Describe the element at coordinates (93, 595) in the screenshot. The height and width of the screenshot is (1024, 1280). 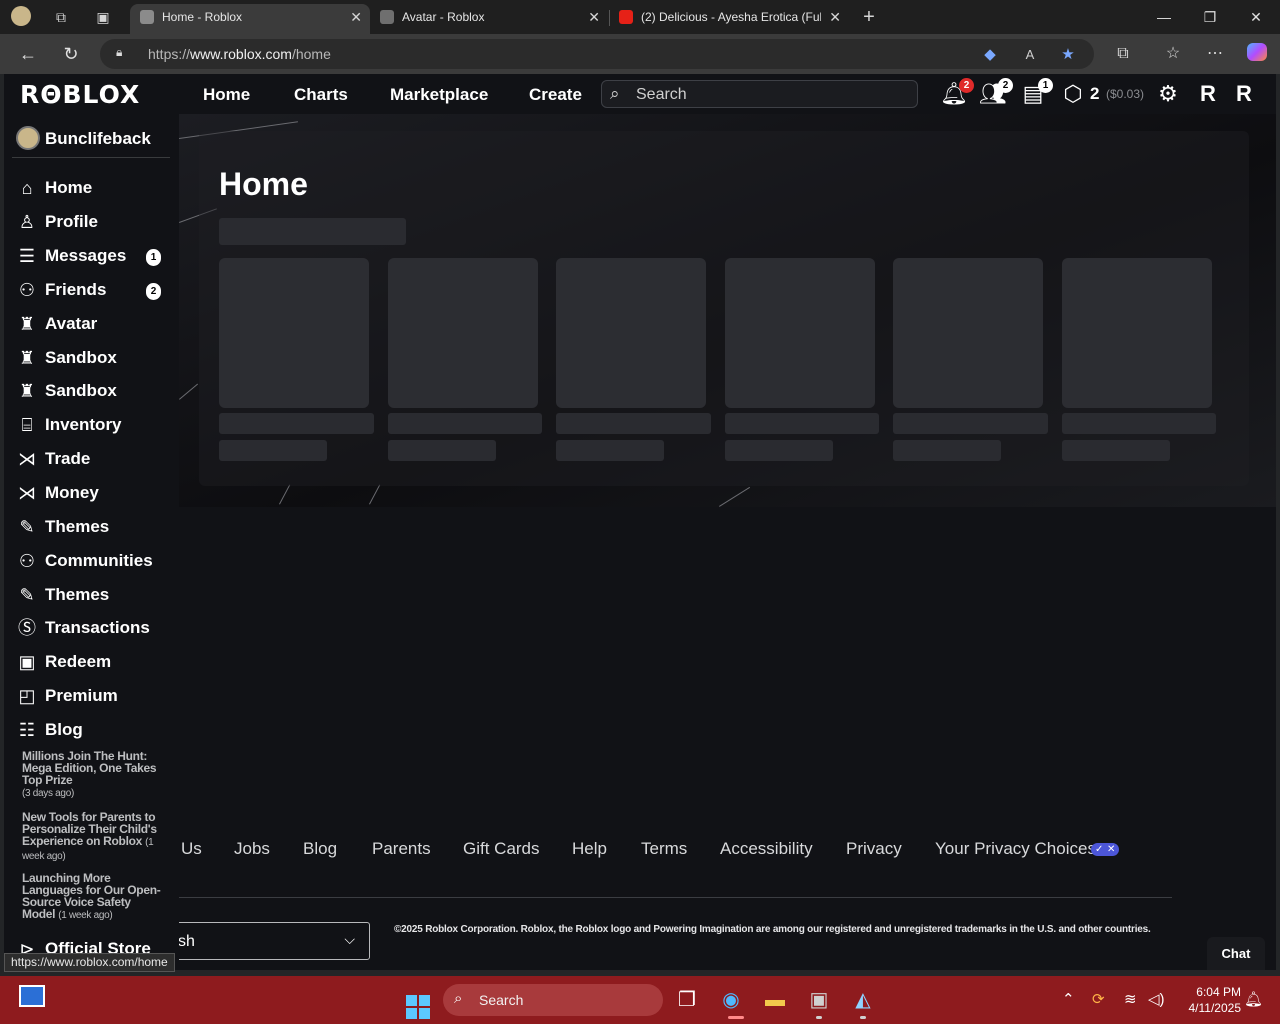
I see `sidebar-item-themes-2: ✎ Themes` at that location.